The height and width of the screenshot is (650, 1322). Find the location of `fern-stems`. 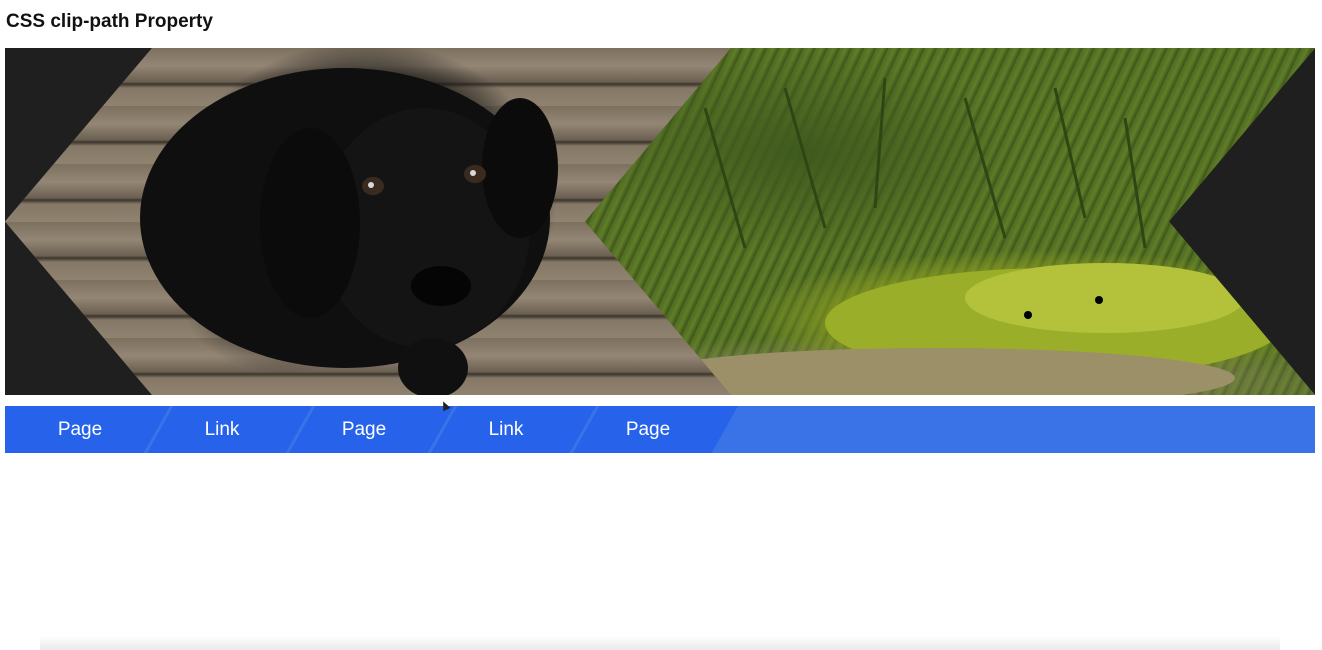

fern-stems is located at coordinates (925, 163).